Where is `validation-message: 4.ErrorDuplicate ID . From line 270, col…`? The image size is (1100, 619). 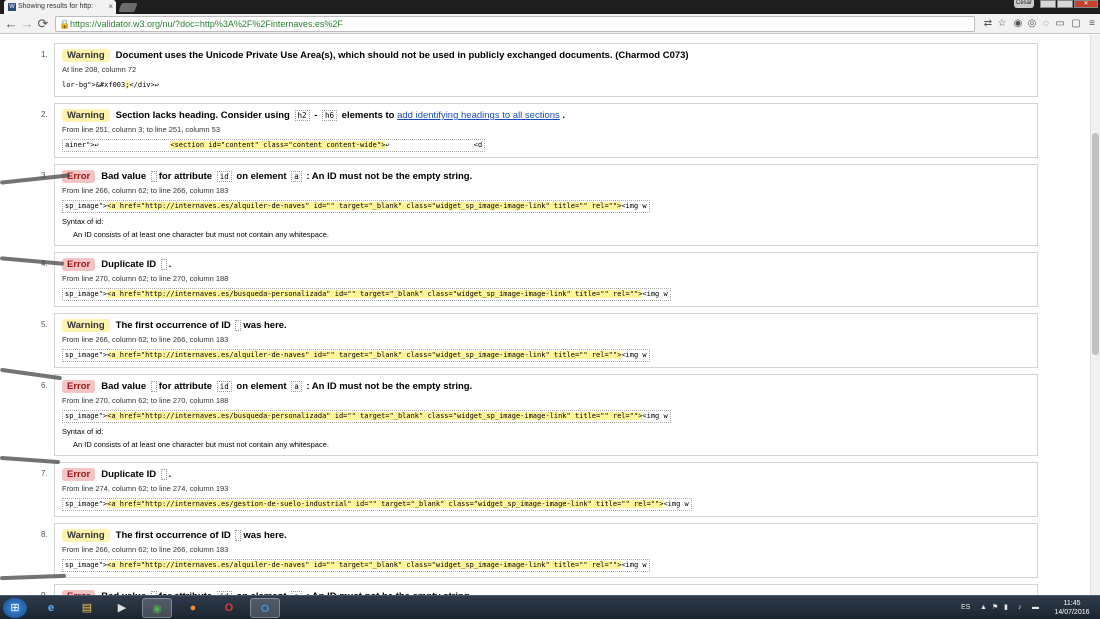
validation-message: 4.ErrorDuplicate ID . From line 270, col… is located at coordinates (539, 279).